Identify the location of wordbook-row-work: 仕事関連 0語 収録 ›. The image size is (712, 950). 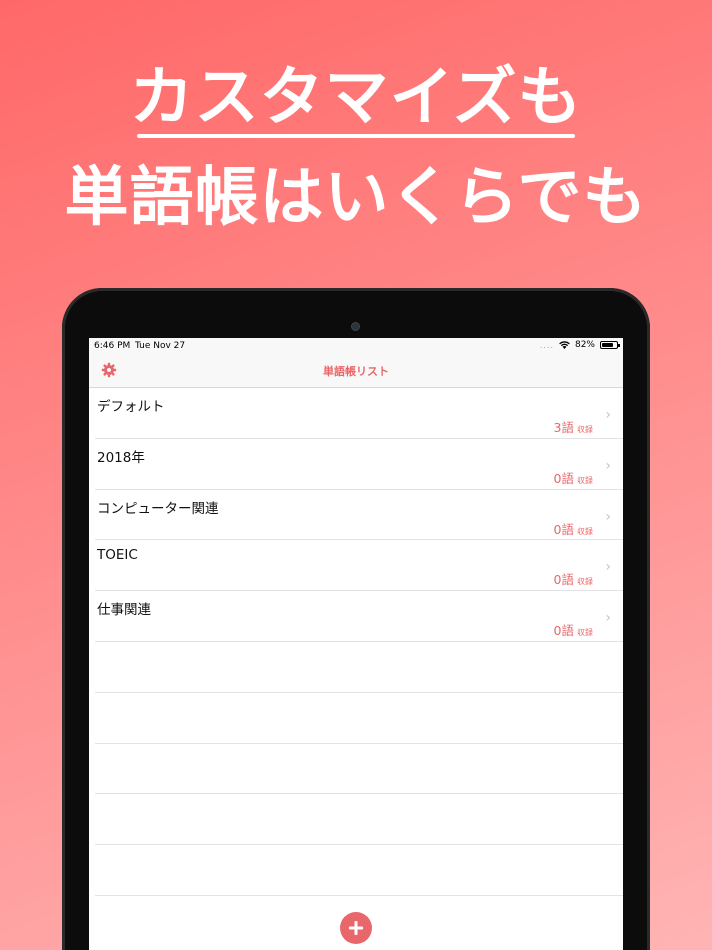
(359, 616).